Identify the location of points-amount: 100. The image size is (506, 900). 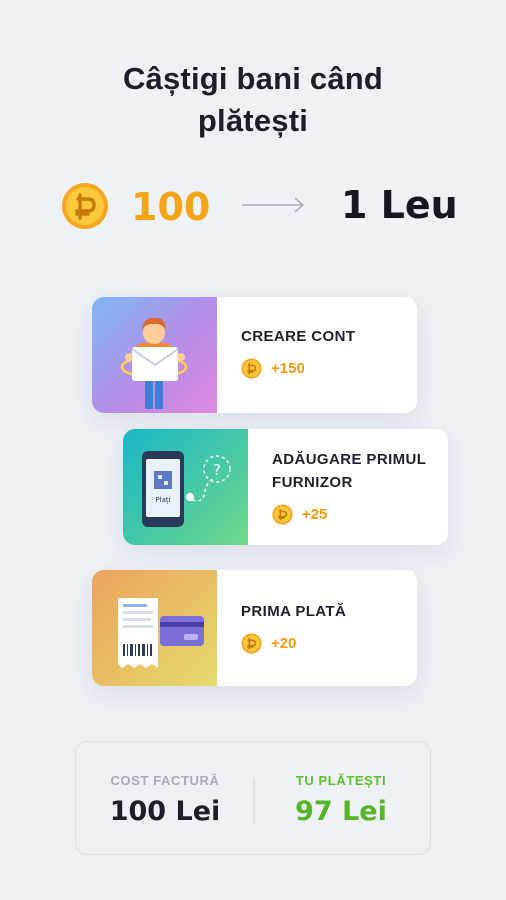
(171, 207).